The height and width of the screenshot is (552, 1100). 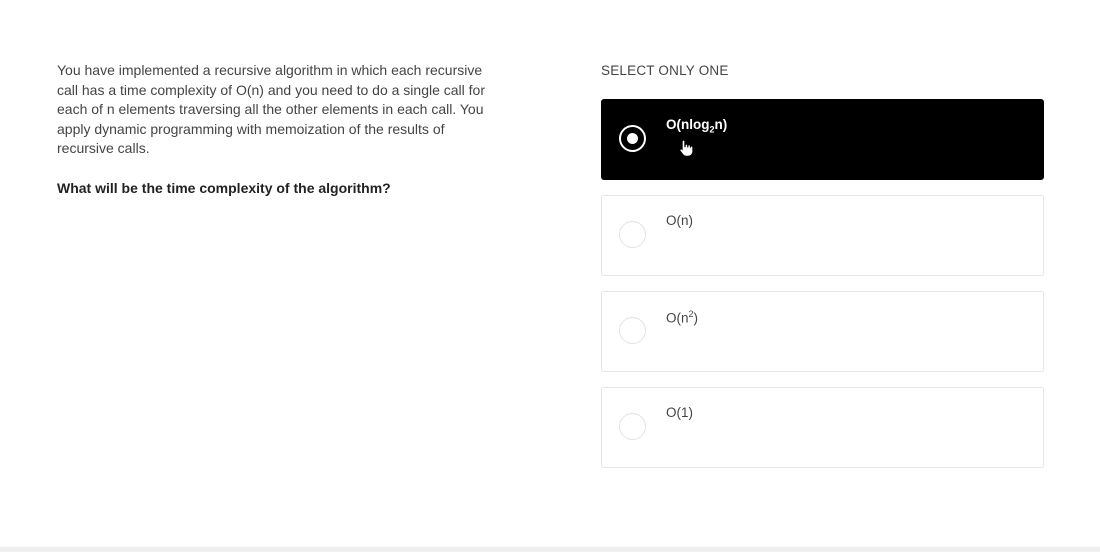 I want to click on option-label: O(1), so click(x=679, y=412).